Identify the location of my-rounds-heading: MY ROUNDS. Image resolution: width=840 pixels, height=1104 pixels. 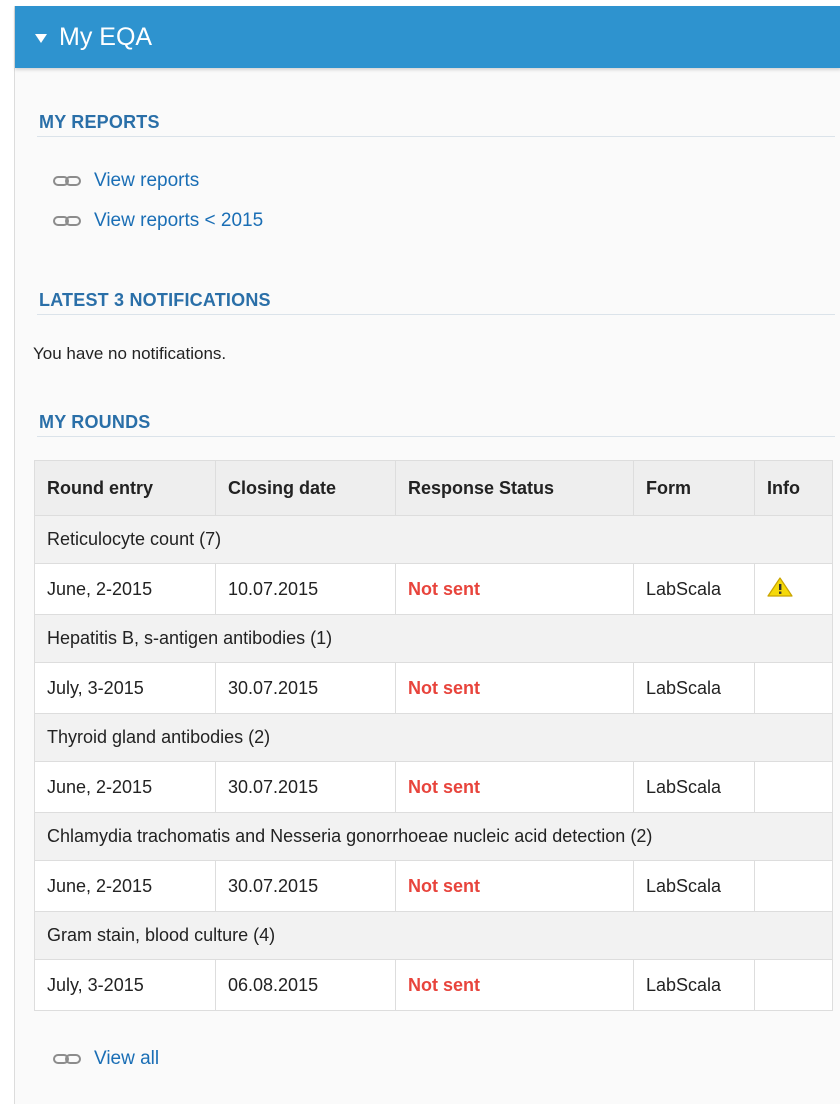
(95, 422).